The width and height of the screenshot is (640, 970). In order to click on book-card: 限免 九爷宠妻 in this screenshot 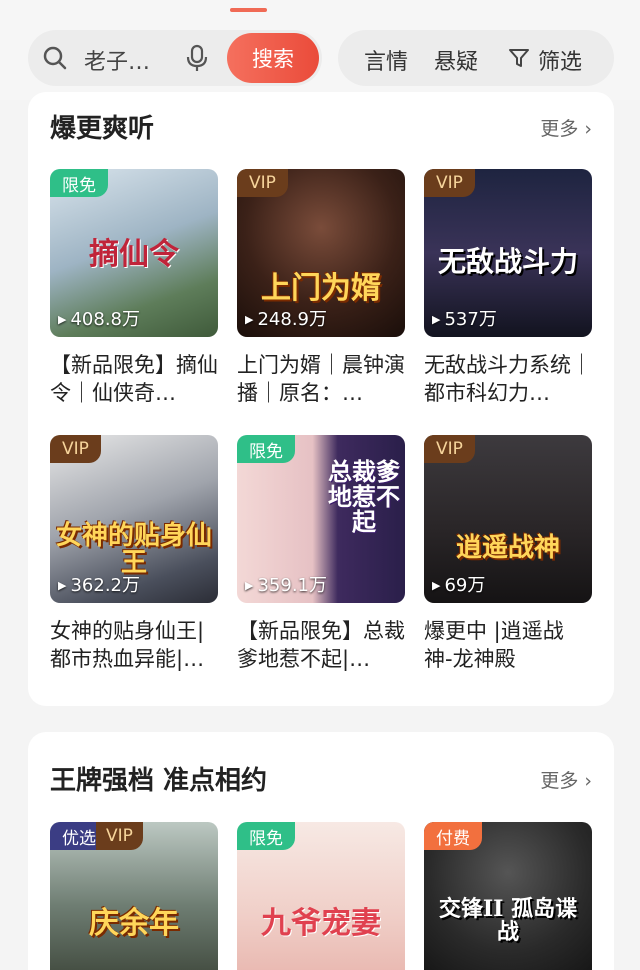, I will do `click(321, 896)`.